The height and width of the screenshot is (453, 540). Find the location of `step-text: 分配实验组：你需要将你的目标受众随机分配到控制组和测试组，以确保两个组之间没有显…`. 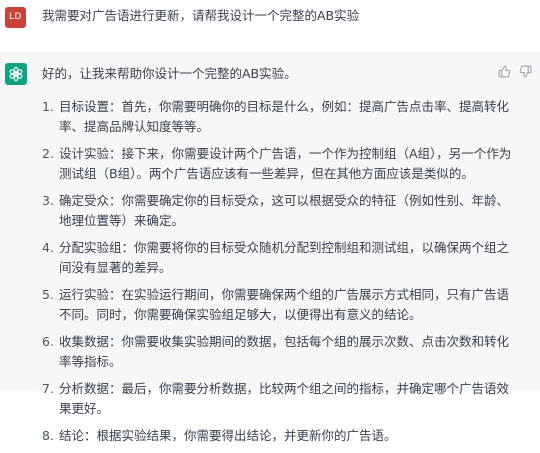

step-text: 分配实验组：你需要将你的目标受众随机分配到控制组和测试组，以确保两个组之间没有显… is located at coordinates (284, 257).